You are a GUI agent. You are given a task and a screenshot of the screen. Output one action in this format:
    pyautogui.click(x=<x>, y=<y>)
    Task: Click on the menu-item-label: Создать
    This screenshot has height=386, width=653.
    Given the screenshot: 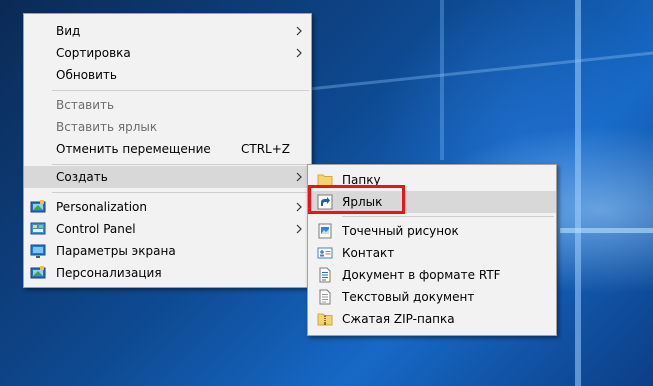 What is the action you would take?
    pyautogui.click(x=82, y=177)
    